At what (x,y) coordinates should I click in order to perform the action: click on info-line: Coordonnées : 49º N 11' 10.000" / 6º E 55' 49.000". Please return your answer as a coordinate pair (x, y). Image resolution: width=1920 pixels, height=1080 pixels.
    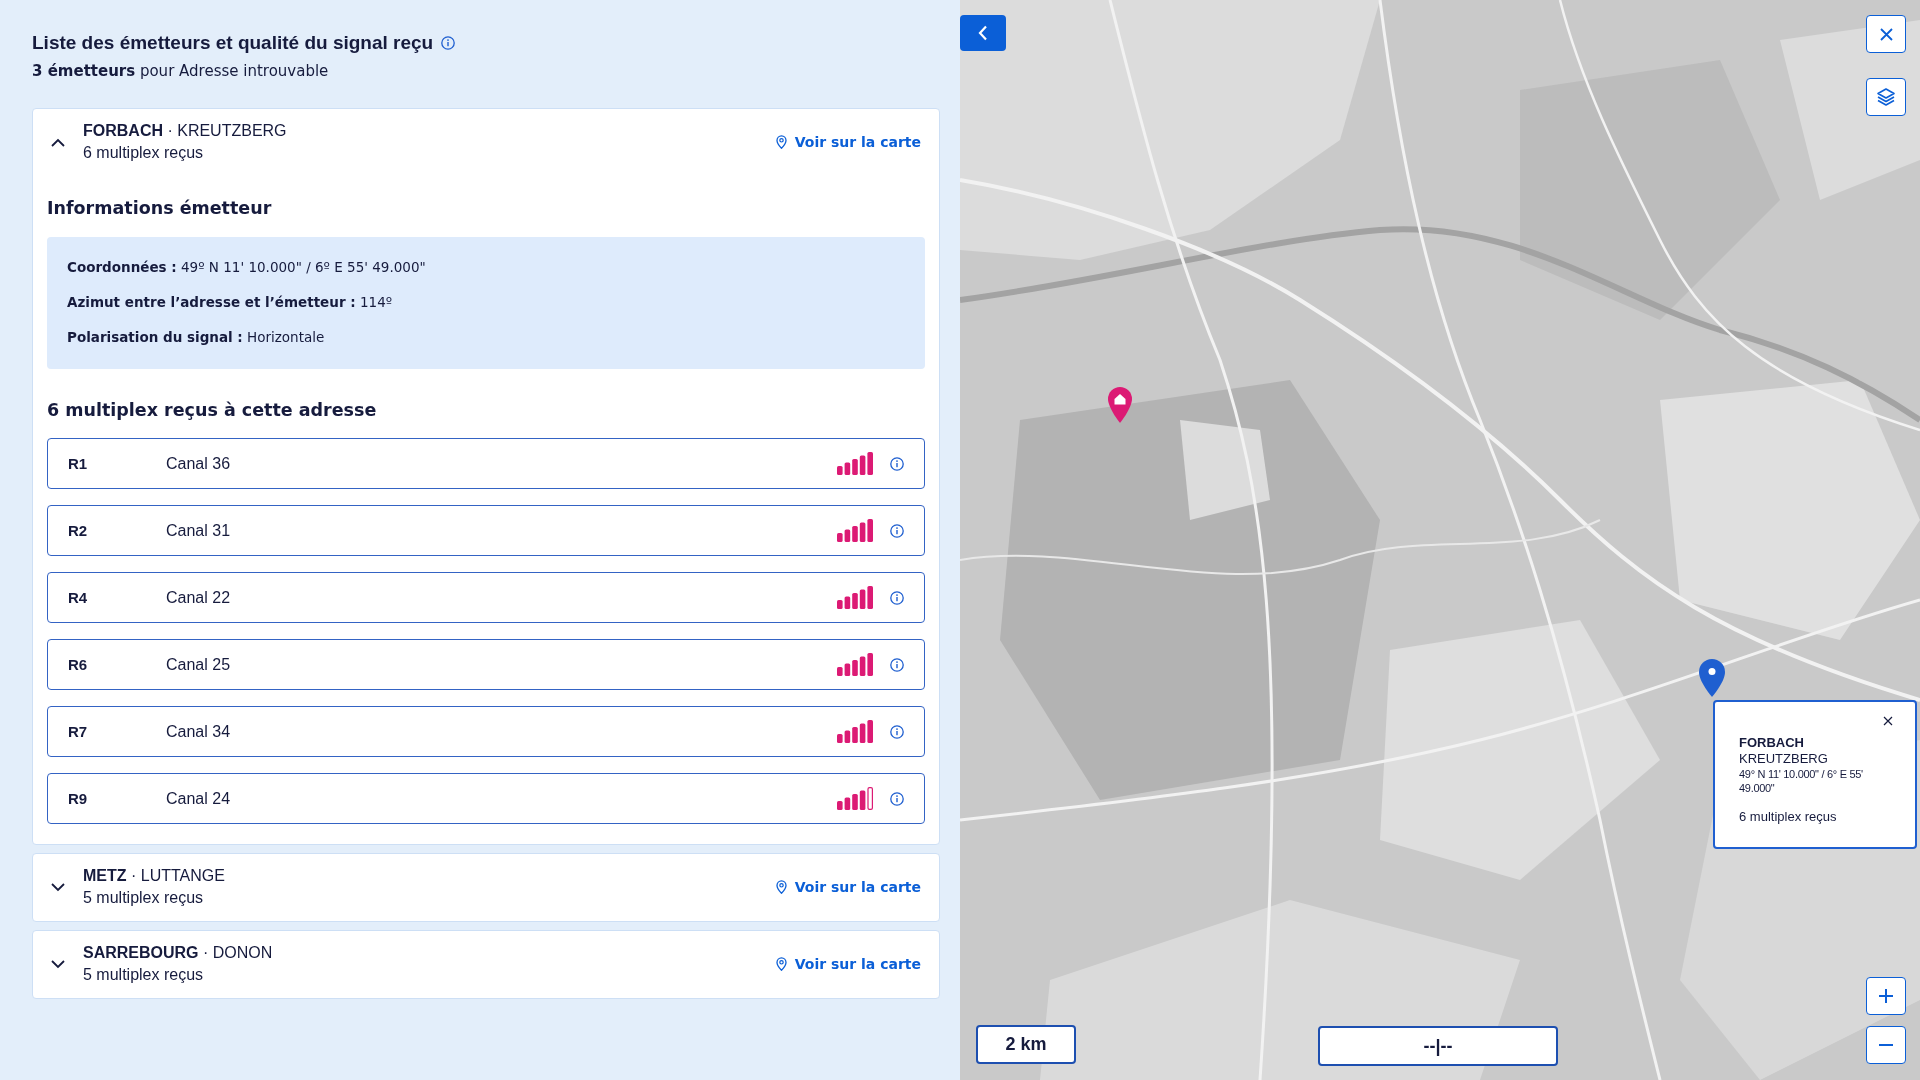
    Looking at the image, I should click on (247, 267).